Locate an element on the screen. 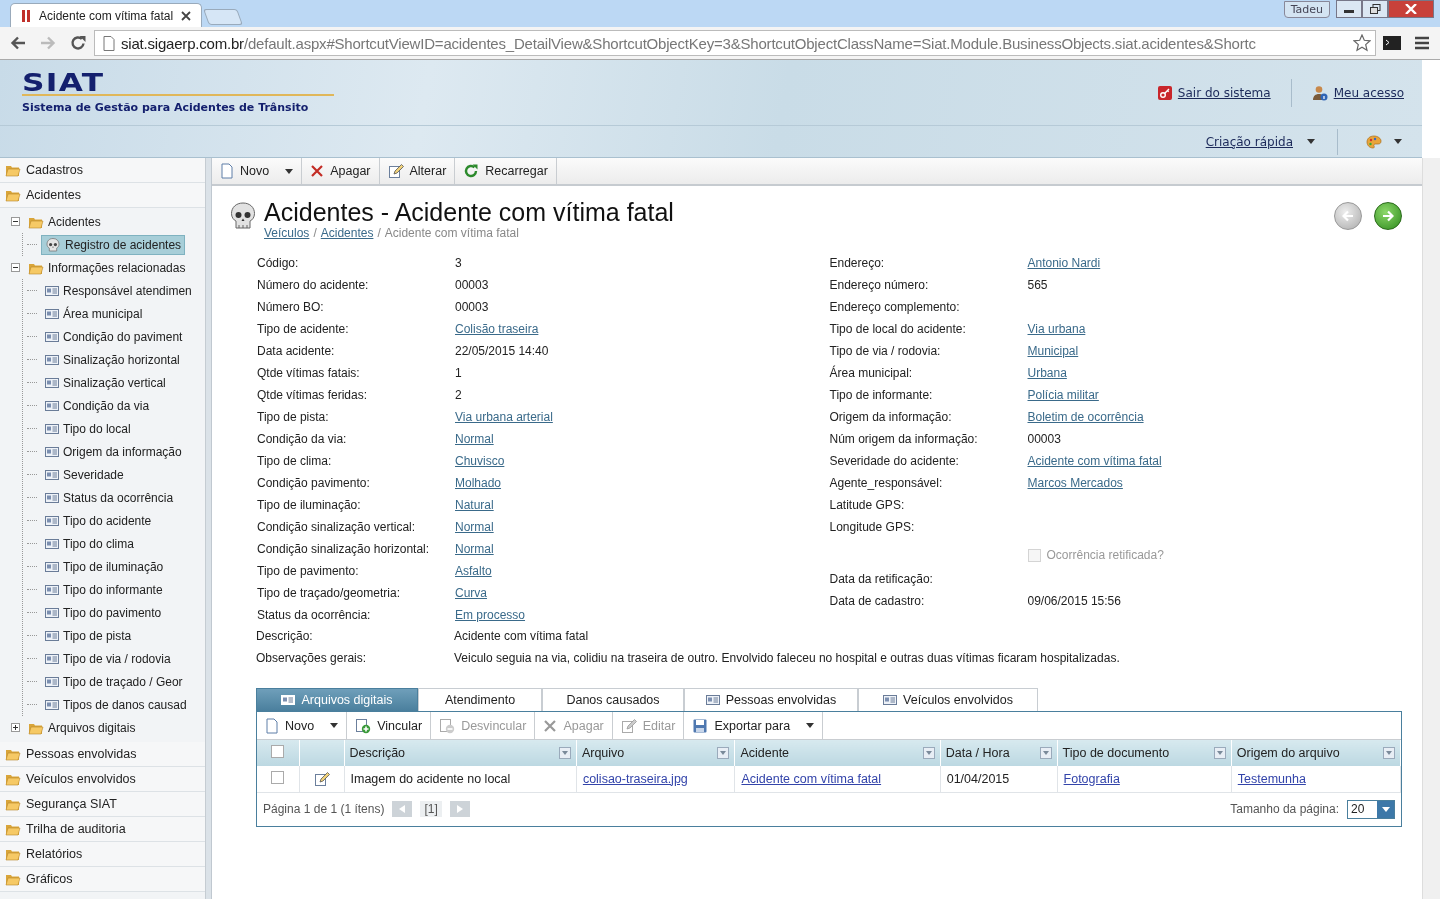 The height and width of the screenshot is (900, 1440). nav-group: Acidentes is located at coordinates (102, 195).